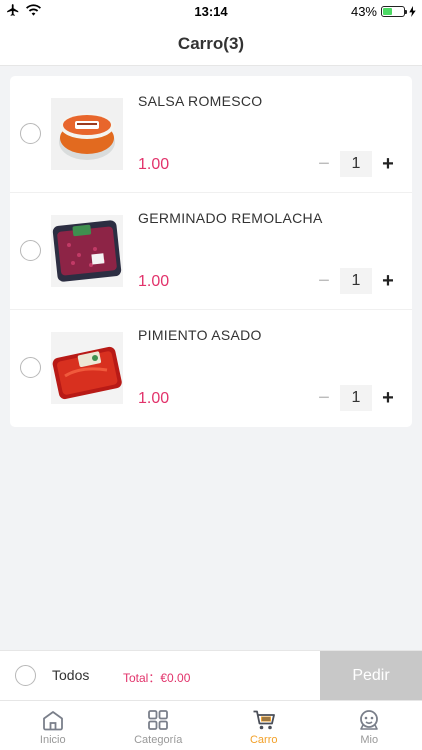 The width and height of the screenshot is (422, 750). What do you see at coordinates (200, 335) in the screenshot?
I see `product-name: PIMIENTO ASADO` at bounding box center [200, 335].